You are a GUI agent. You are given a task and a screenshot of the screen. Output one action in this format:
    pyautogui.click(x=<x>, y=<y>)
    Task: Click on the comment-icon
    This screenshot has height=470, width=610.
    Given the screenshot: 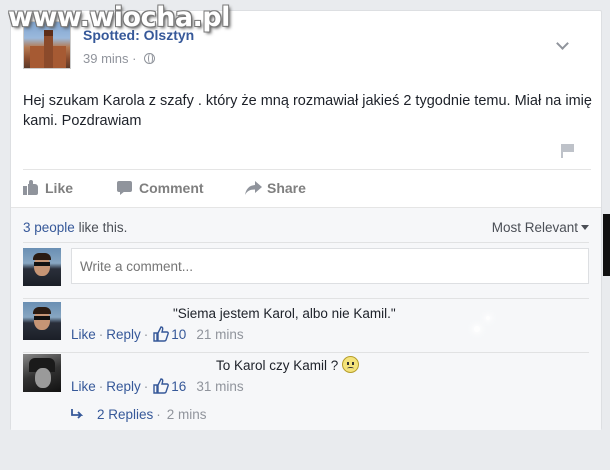 What is the action you would take?
    pyautogui.click(x=125, y=188)
    